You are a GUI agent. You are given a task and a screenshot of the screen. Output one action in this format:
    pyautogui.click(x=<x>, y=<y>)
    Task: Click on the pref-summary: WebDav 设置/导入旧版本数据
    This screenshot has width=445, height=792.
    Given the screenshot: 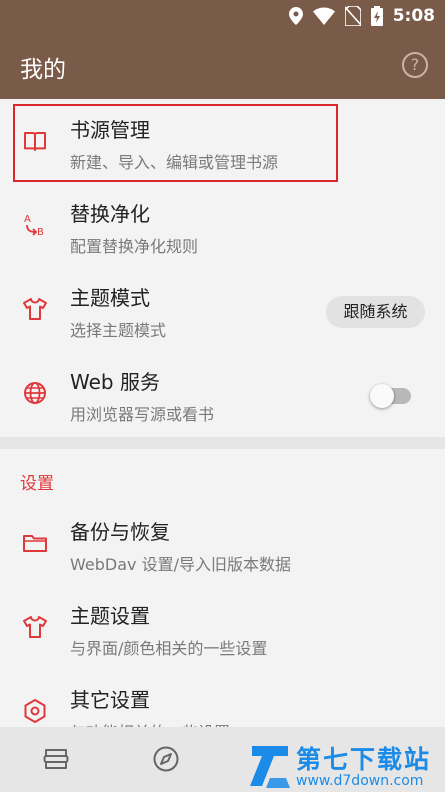 What is the action you would take?
    pyautogui.click(x=180, y=564)
    